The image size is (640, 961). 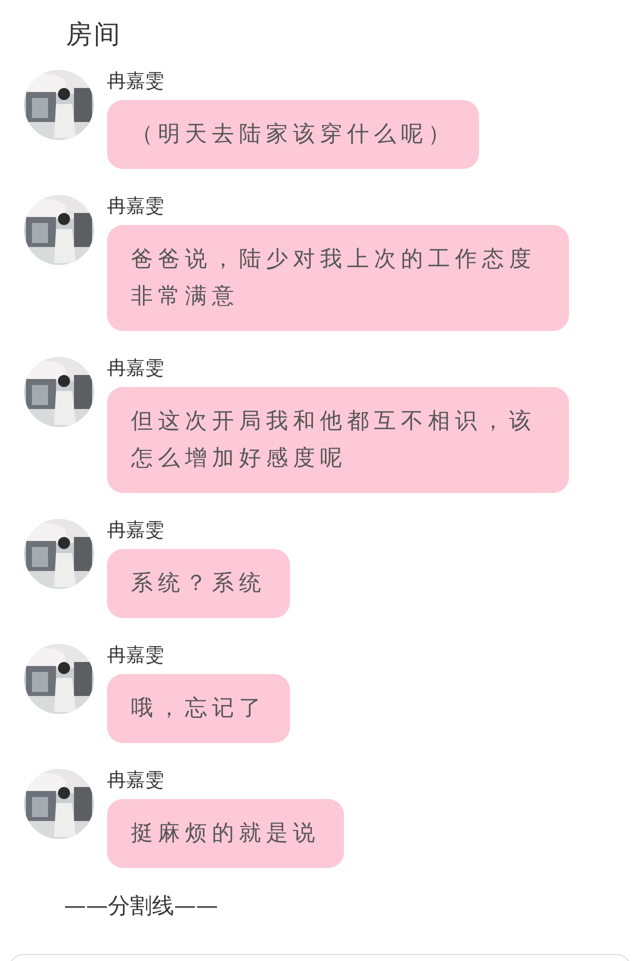 I want to click on message-bubble: （明天去陆家该穿什么呢）, so click(x=293, y=134).